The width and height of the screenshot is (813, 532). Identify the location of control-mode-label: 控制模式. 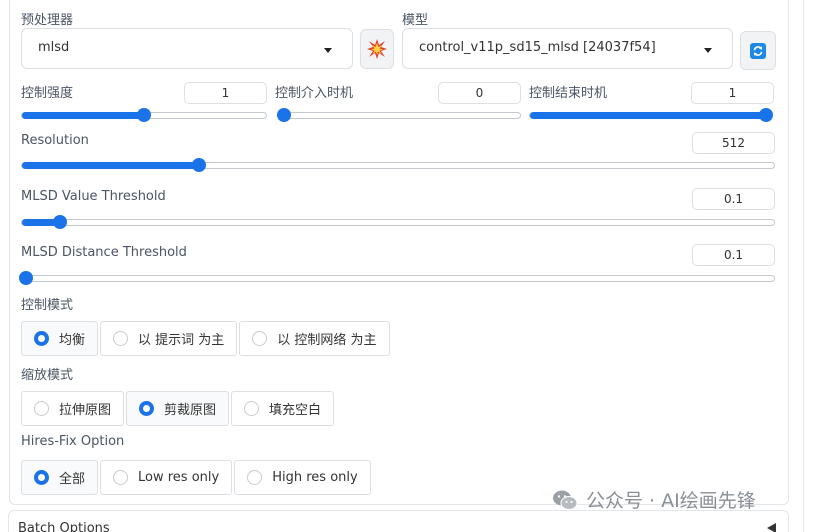
(47, 305).